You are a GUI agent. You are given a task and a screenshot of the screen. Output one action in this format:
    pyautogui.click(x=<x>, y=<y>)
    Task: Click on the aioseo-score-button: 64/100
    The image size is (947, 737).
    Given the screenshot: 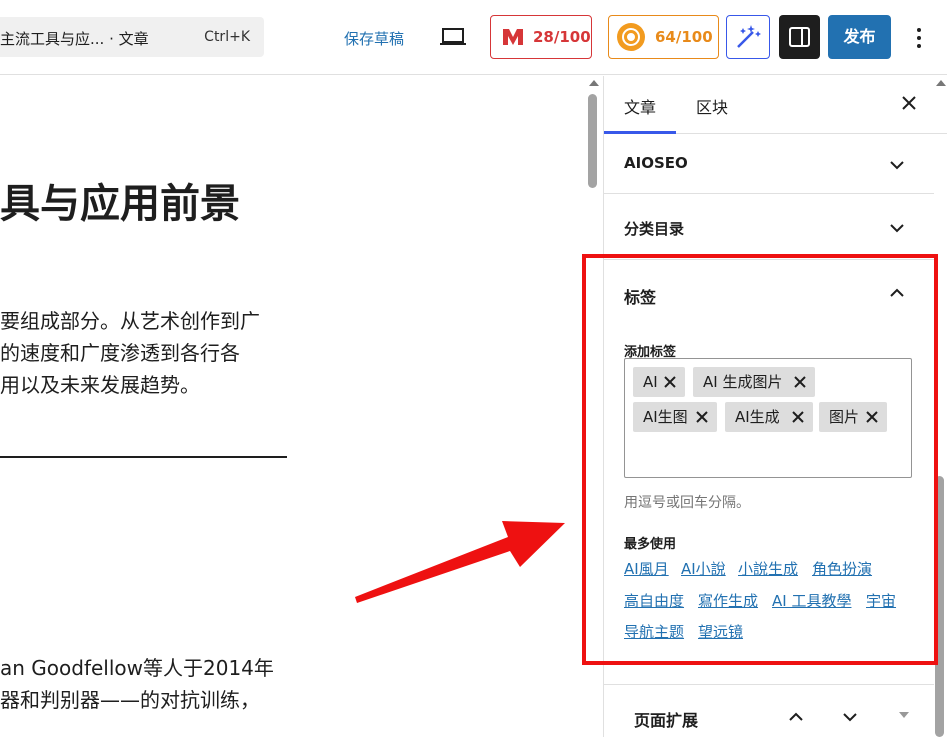 What is the action you would take?
    pyautogui.click(x=663, y=37)
    